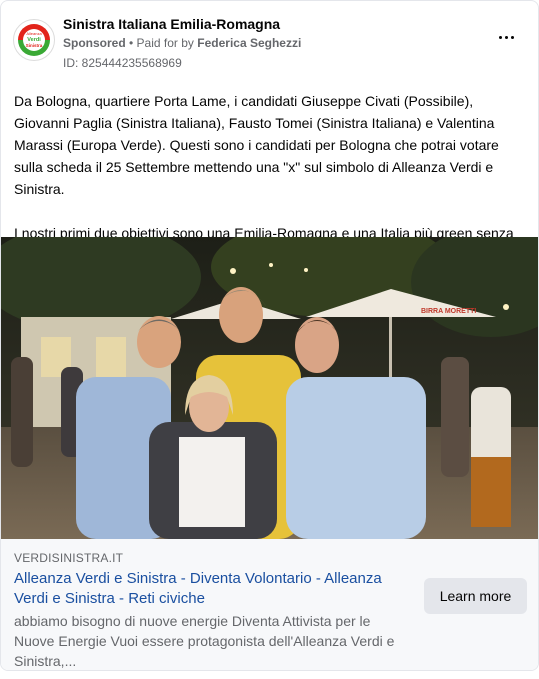 The width and height of the screenshot is (539, 679). Describe the element at coordinates (122, 63) in the screenshot. I see `ad-id: ID: 825444235568969` at that location.